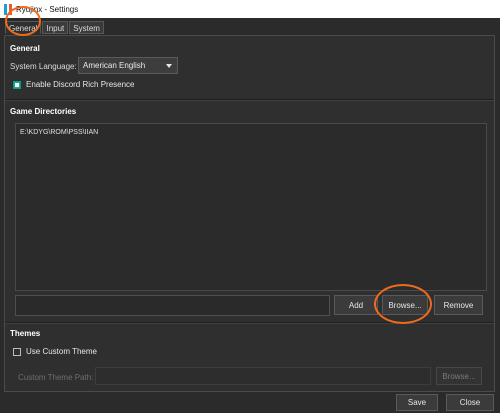  What do you see at coordinates (17, 84) in the screenshot?
I see `discord-rich-presence-checkbox` at bounding box center [17, 84].